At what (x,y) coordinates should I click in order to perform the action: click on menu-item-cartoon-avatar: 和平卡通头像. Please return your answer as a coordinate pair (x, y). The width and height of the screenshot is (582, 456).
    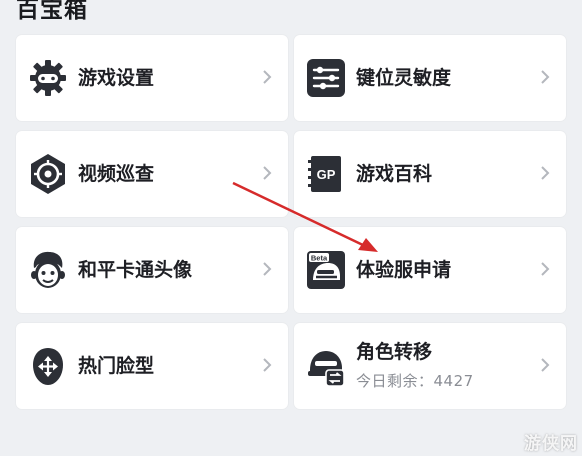
    Looking at the image, I should click on (152, 270).